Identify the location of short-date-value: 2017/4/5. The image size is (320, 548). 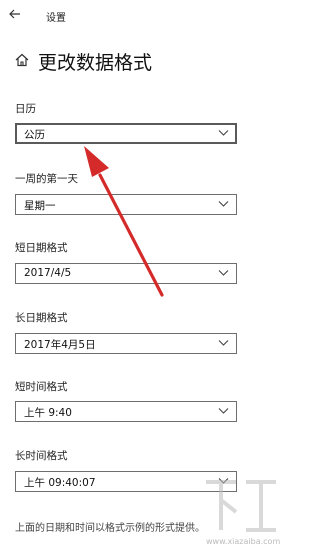
(48, 273).